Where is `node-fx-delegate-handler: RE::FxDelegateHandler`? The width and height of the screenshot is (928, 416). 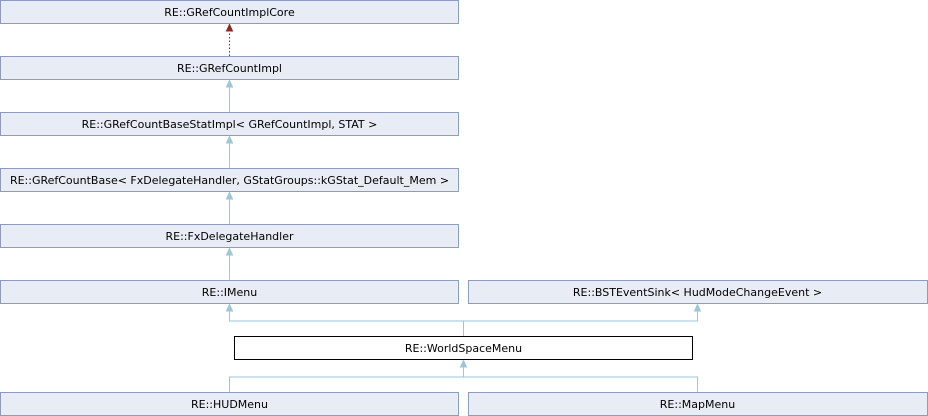 node-fx-delegate-handler: RE::FxDelegateHandler is located at coordinates (229, 236).